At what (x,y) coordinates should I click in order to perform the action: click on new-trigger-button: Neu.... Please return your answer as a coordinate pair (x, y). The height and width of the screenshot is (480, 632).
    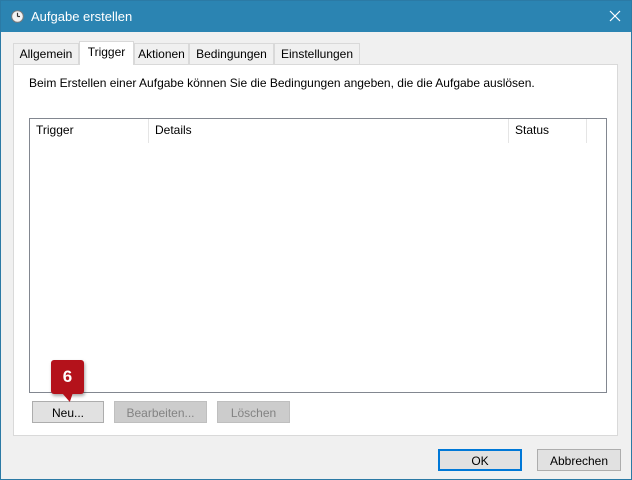
    Looking at the image, I should click on (68, 412).